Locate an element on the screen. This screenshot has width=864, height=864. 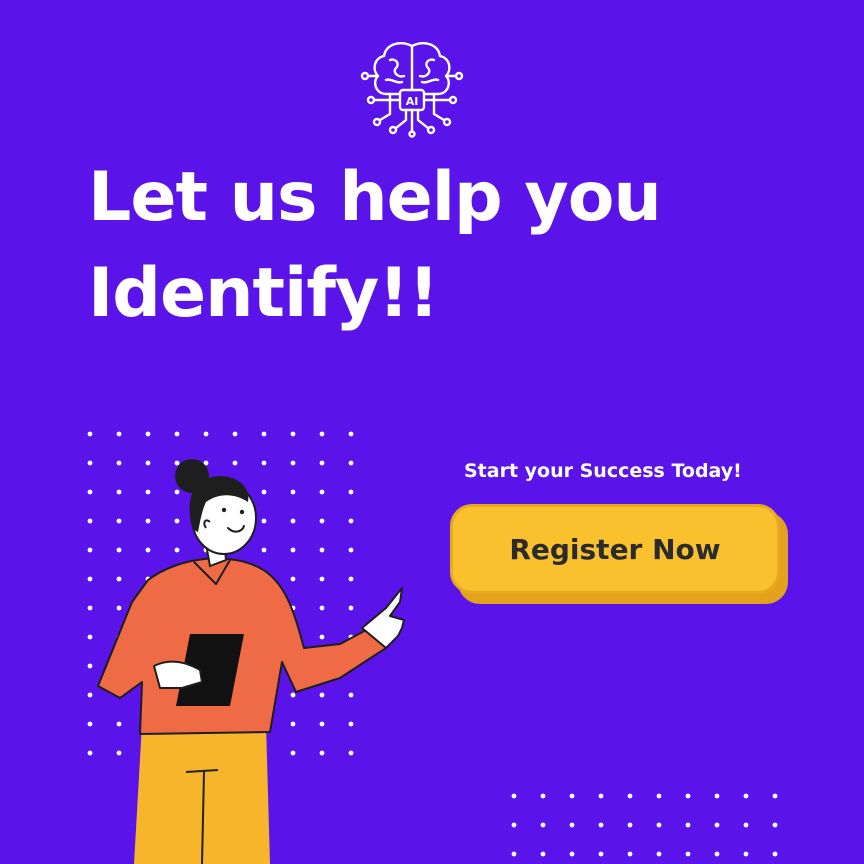
logo-text: AI is located at coordinates (412, 101).